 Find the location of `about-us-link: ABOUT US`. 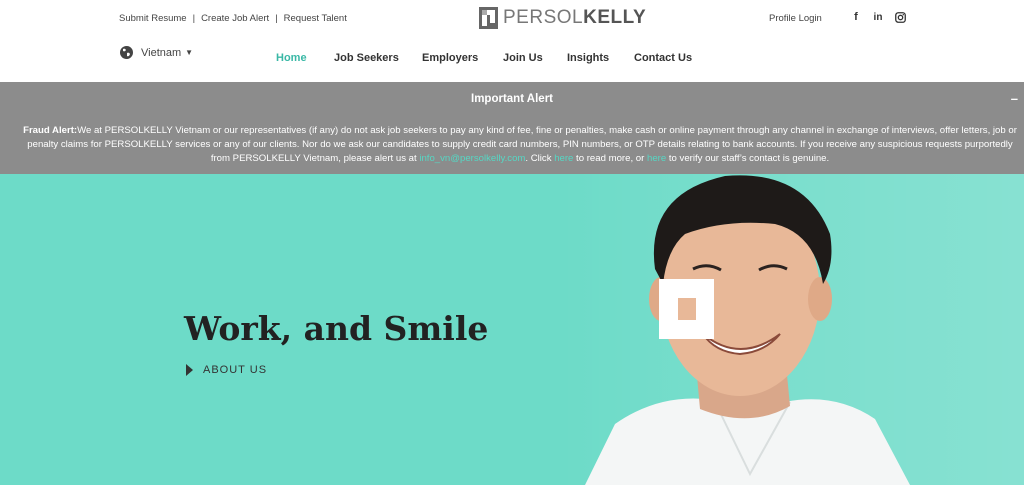

about-us-link: ABOUT US is located at coordinates (226, 370).